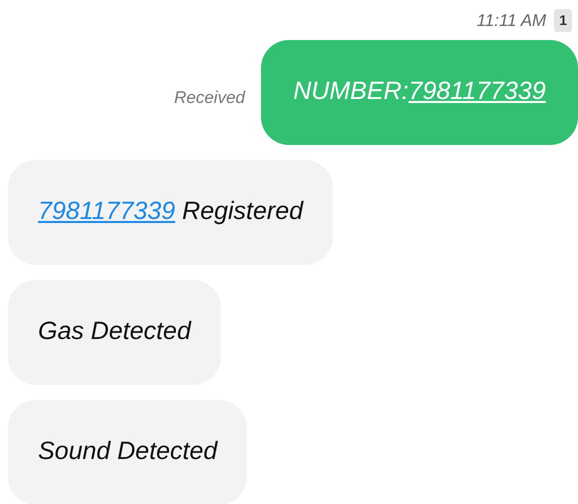  I want to click on message-text: Sound Detected, so click(128, 452).